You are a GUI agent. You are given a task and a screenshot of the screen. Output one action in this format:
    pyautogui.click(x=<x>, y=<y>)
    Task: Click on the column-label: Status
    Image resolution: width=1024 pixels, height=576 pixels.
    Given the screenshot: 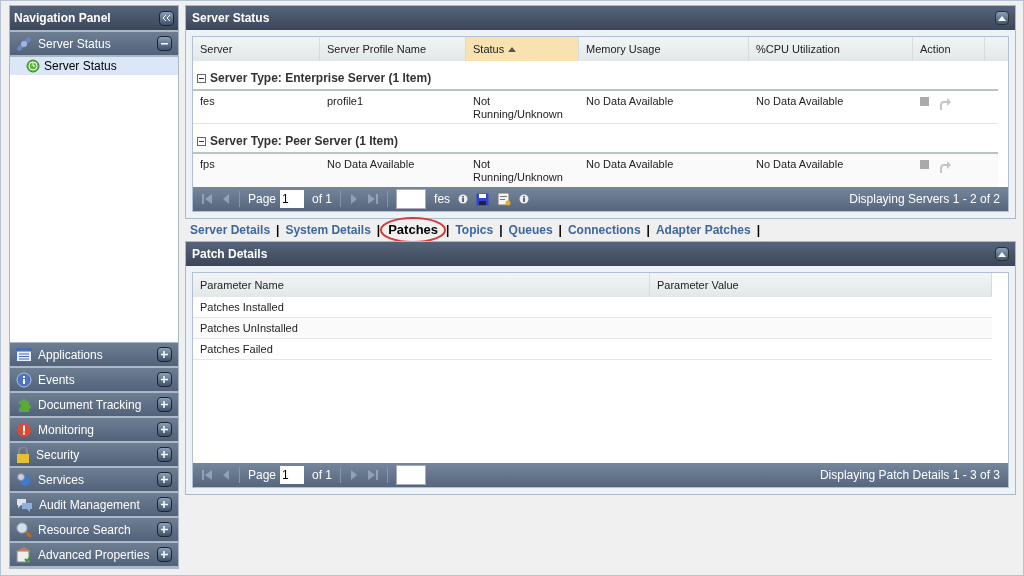 What is the action you would take?
    pyautogui.click(x=489, y=49)
    